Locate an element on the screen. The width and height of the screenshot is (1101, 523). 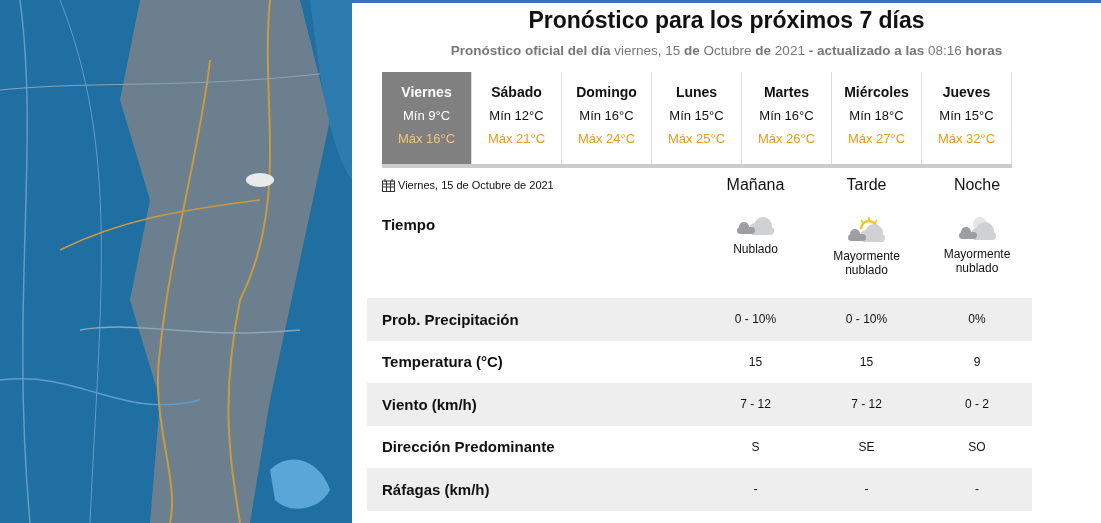
max-temp: Máx 26°C is located at coordinates (786, 138).